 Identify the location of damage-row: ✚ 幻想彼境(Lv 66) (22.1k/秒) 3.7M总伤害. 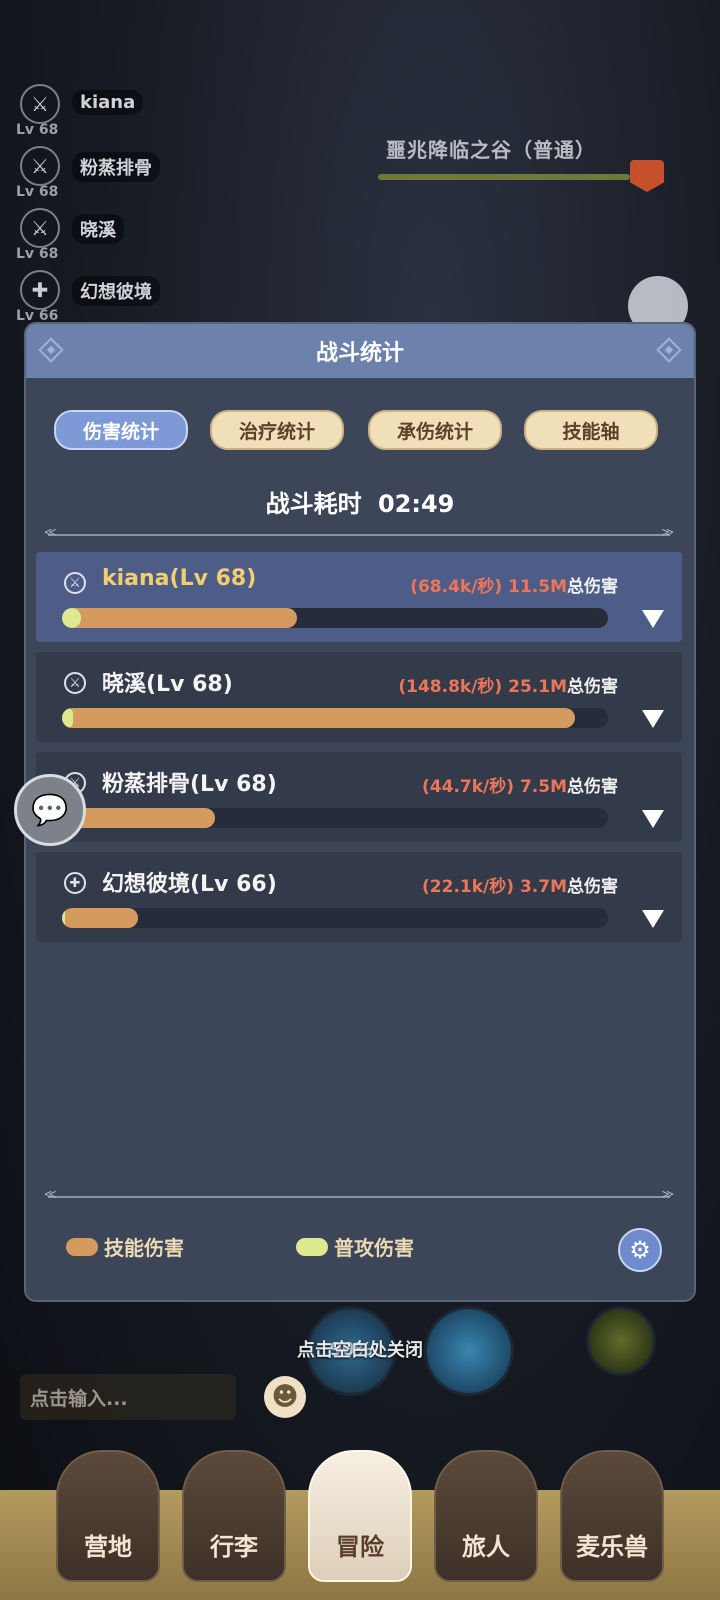
(359, 897).